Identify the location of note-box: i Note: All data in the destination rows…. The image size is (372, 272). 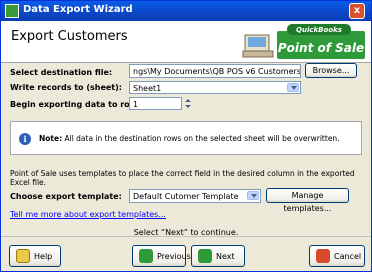
(186, 138).